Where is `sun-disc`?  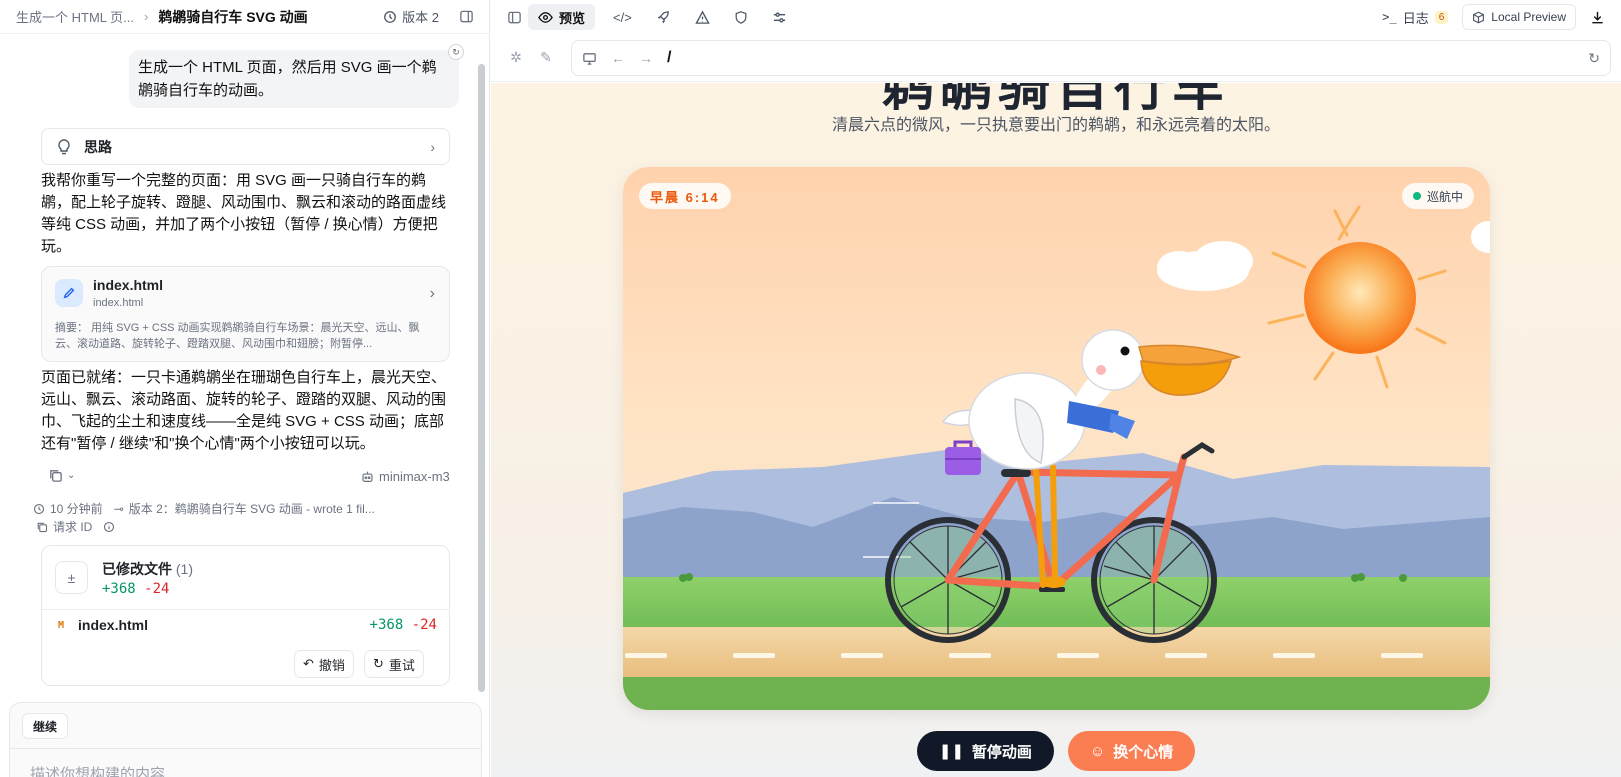 sun-disc is located at coordinates (1360, 298).